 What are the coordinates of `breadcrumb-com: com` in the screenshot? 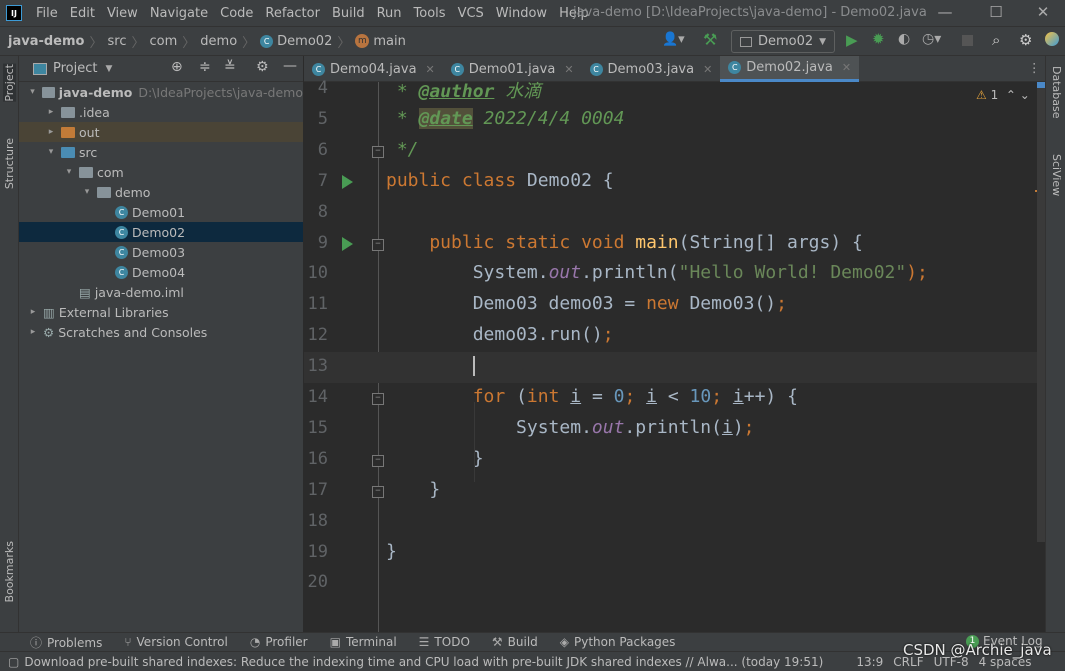 It's located at (164, 41).